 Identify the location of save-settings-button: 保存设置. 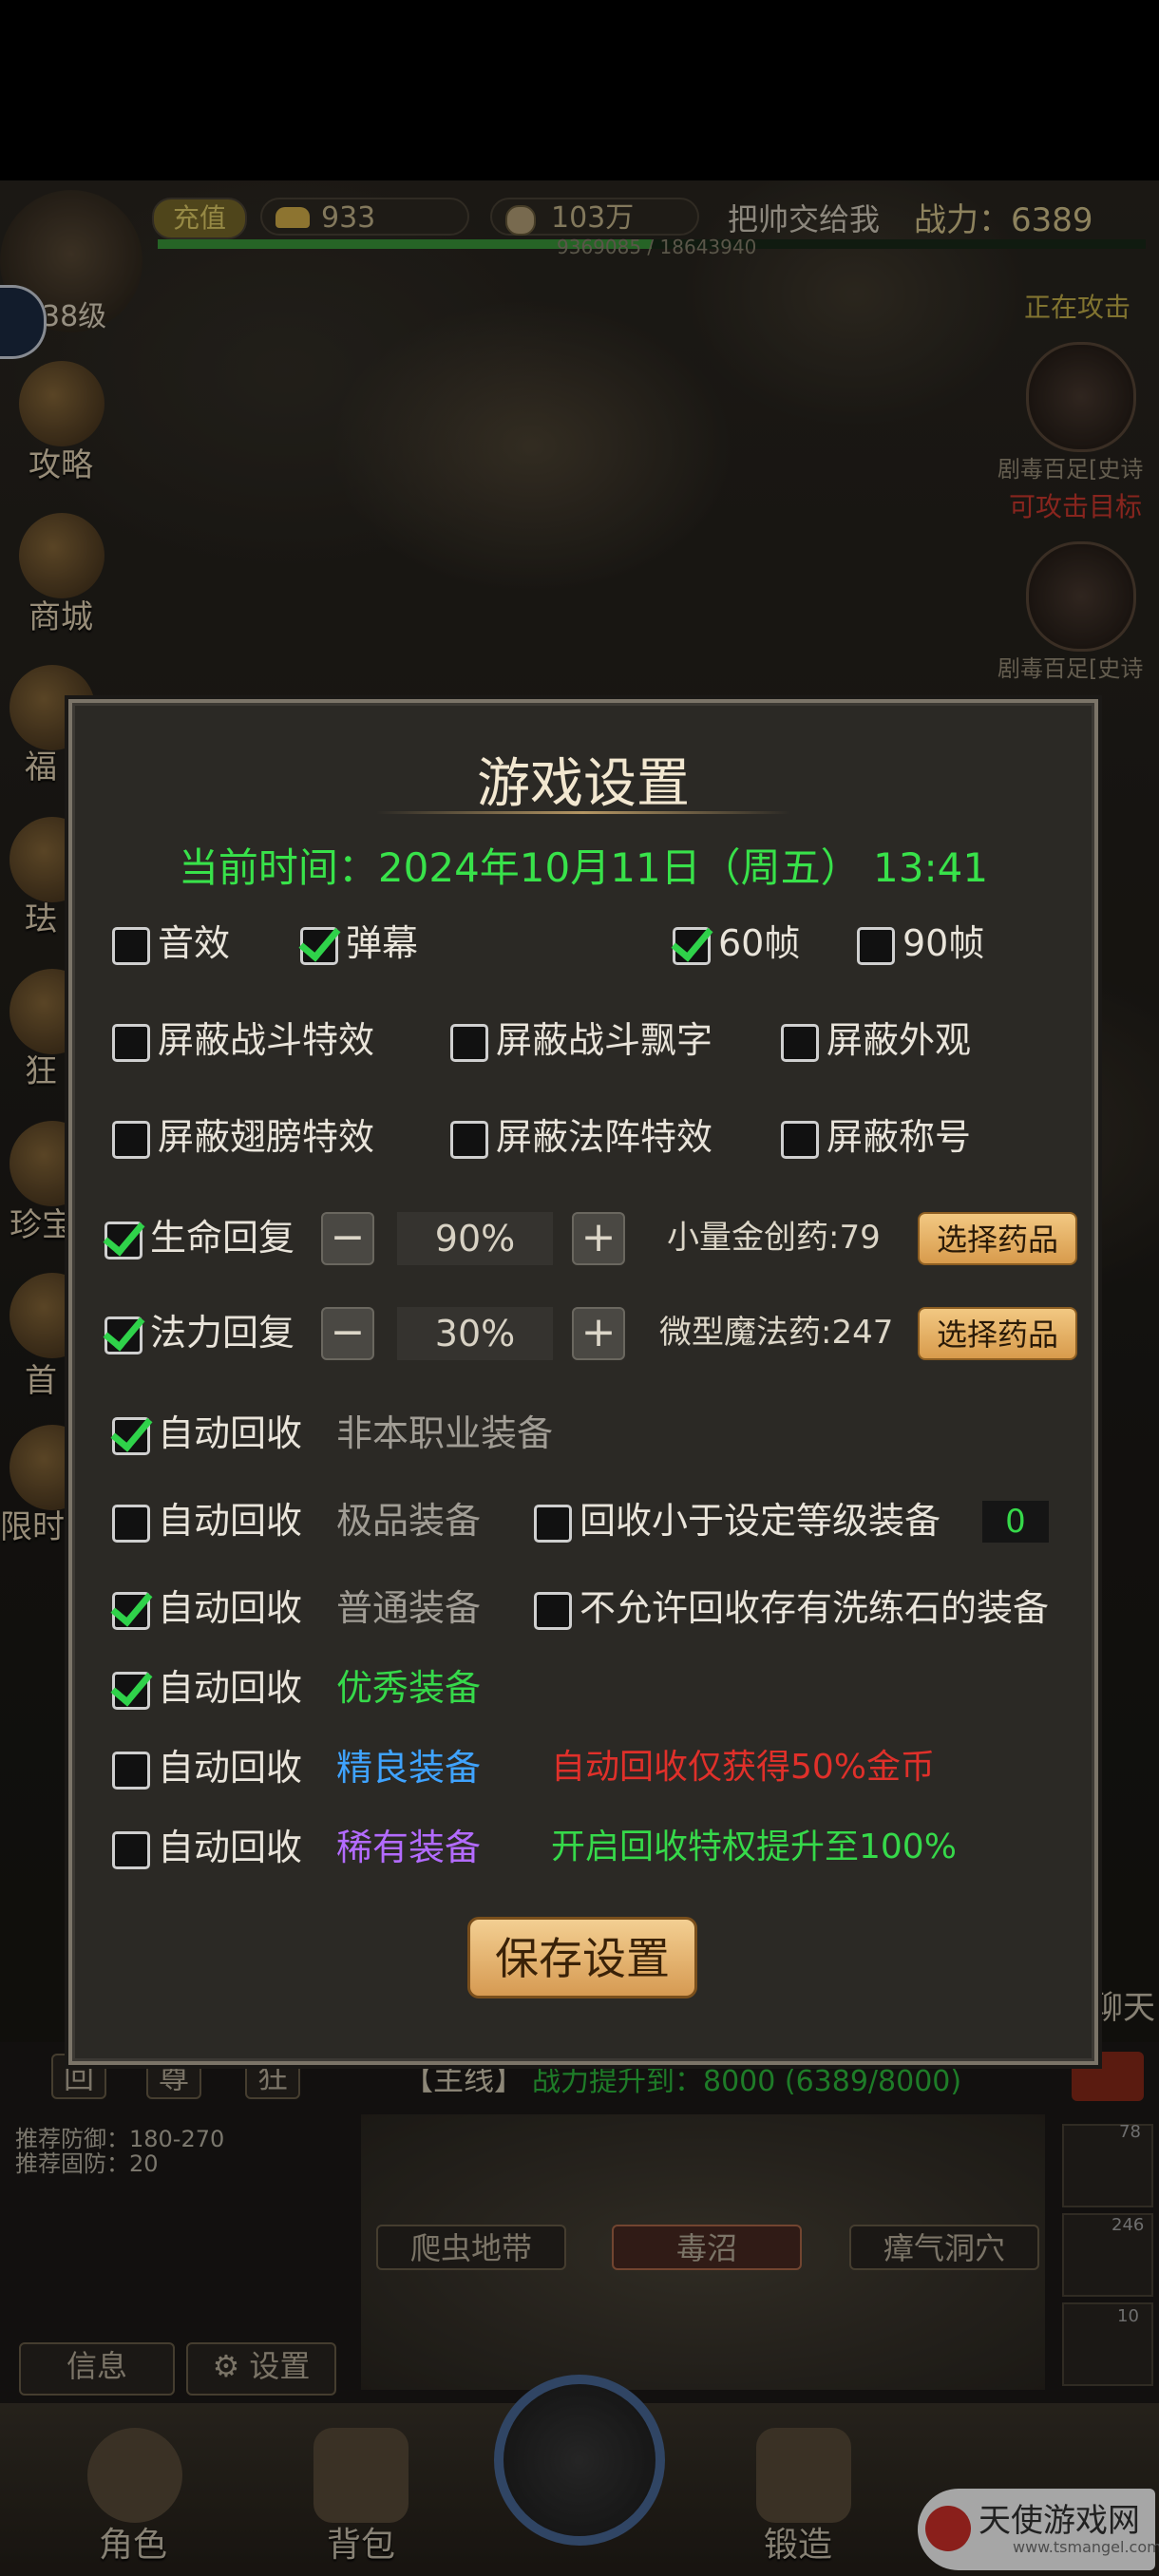
(582, 1957).